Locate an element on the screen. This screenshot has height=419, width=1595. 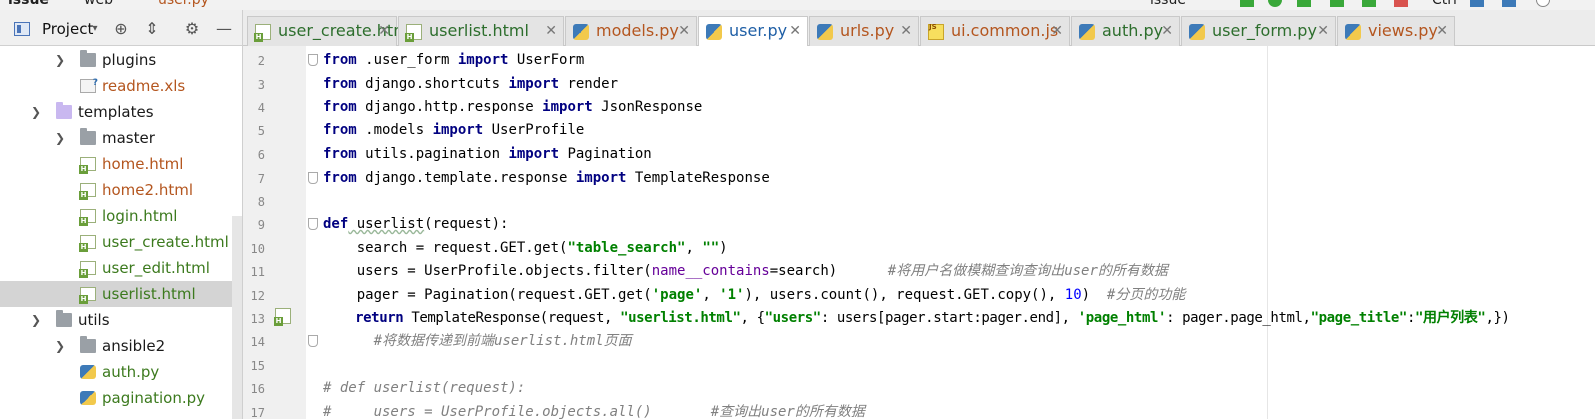
tree-item-master: ❯ master is located at coordinates (116, 138).